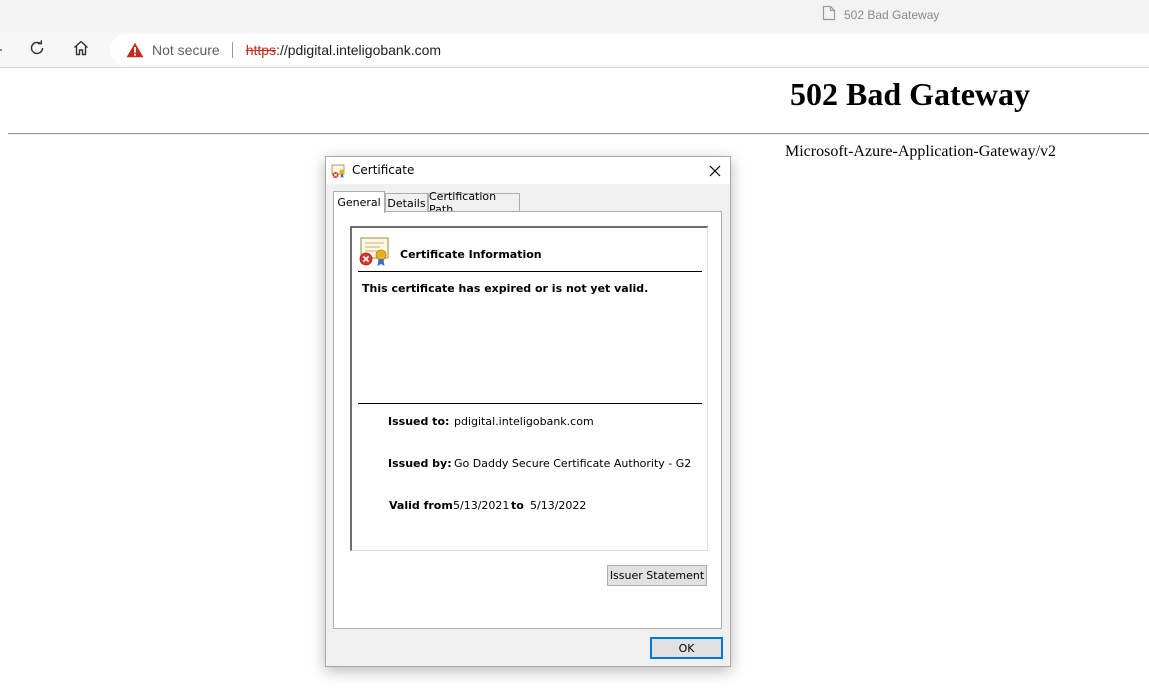 Image resolution: width=1149 pixels, height=693 pixels. I want to click on url-host: ://pdigital.inteligobank.com, so click(359, 49).